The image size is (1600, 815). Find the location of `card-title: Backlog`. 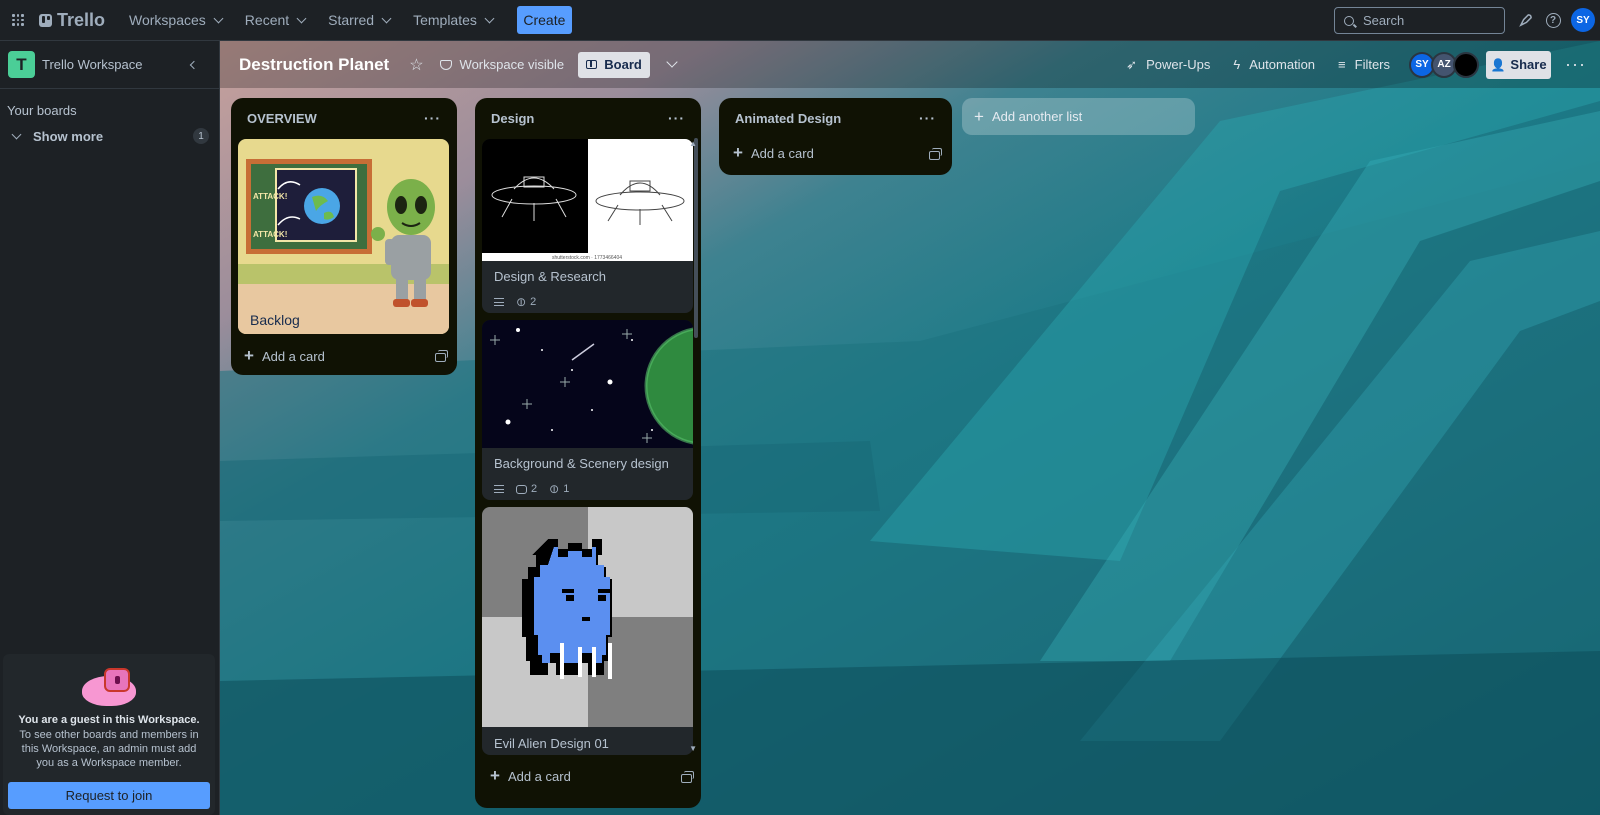

card-title: Backlog is located at coordinates (275, 320).